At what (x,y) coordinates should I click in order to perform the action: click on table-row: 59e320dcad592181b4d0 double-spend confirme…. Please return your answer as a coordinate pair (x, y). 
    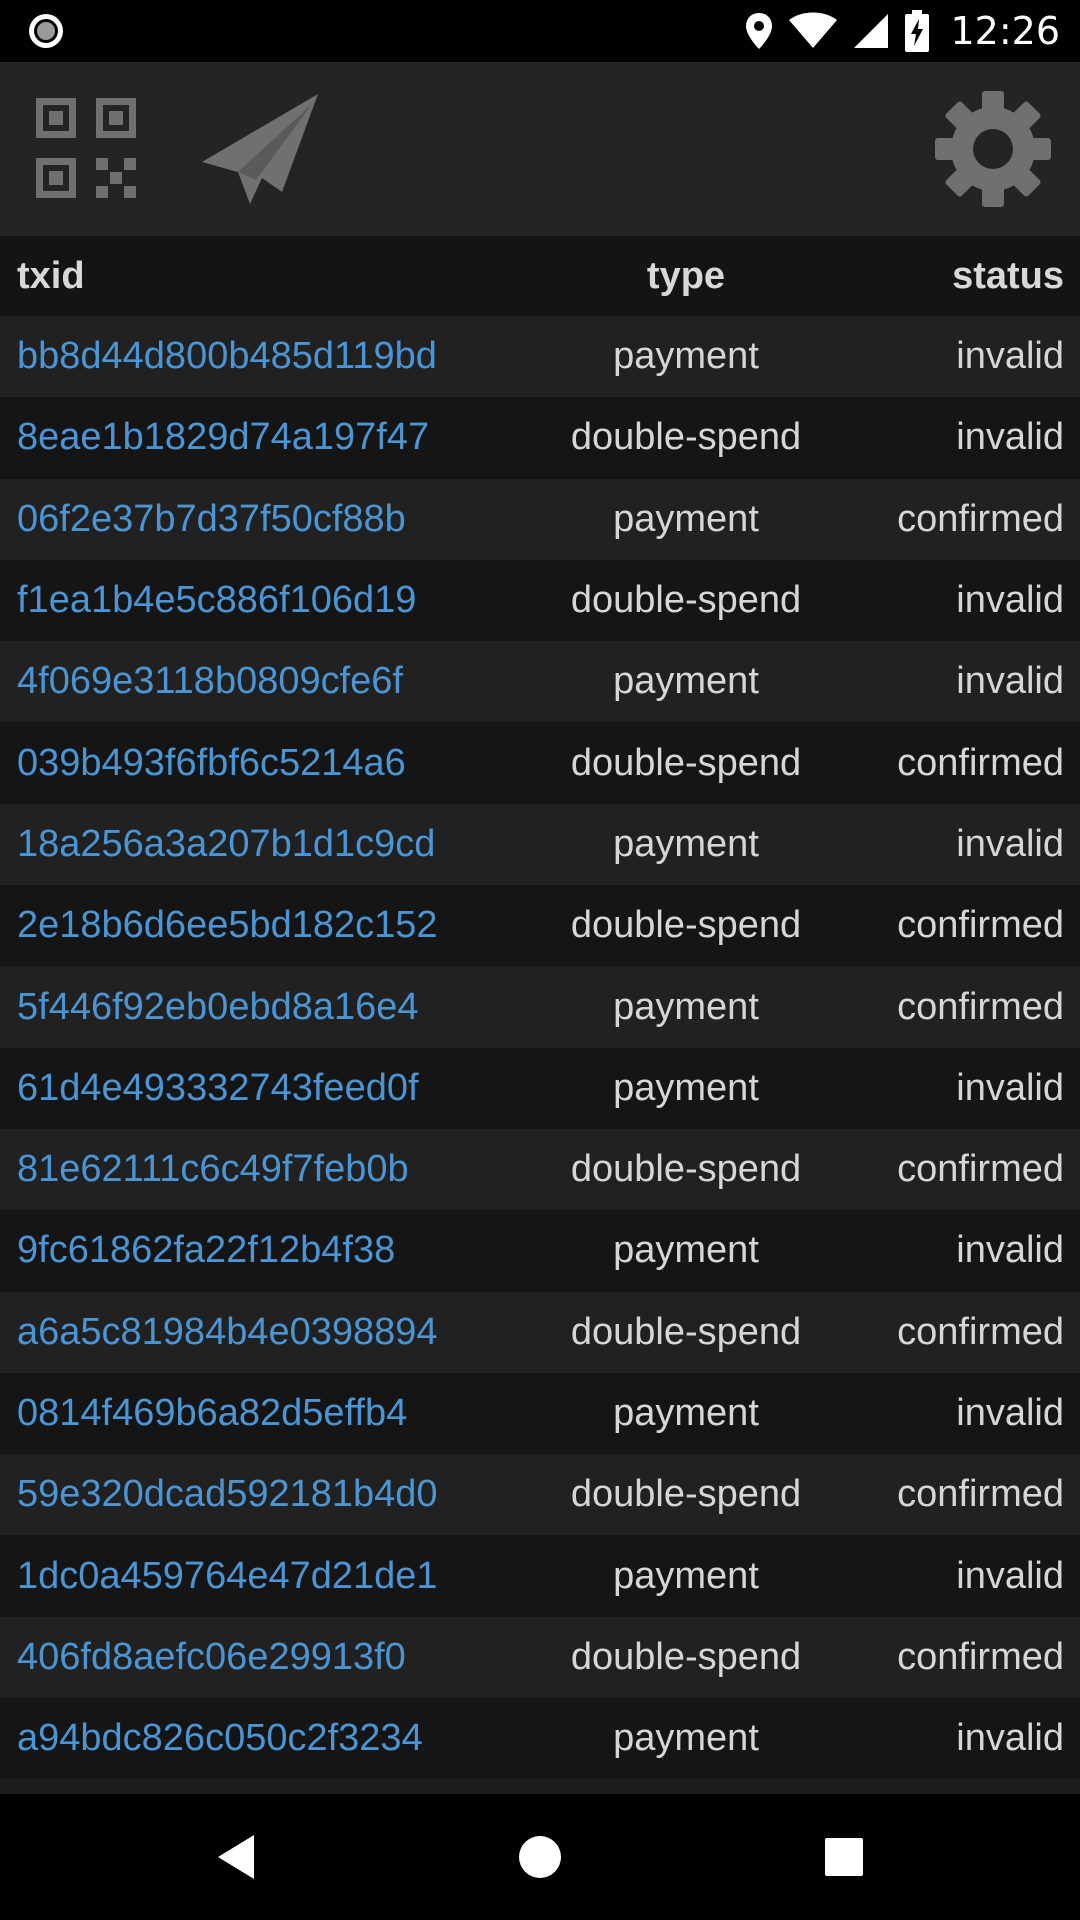
    Looking at the image, I should click on (540, 1495).